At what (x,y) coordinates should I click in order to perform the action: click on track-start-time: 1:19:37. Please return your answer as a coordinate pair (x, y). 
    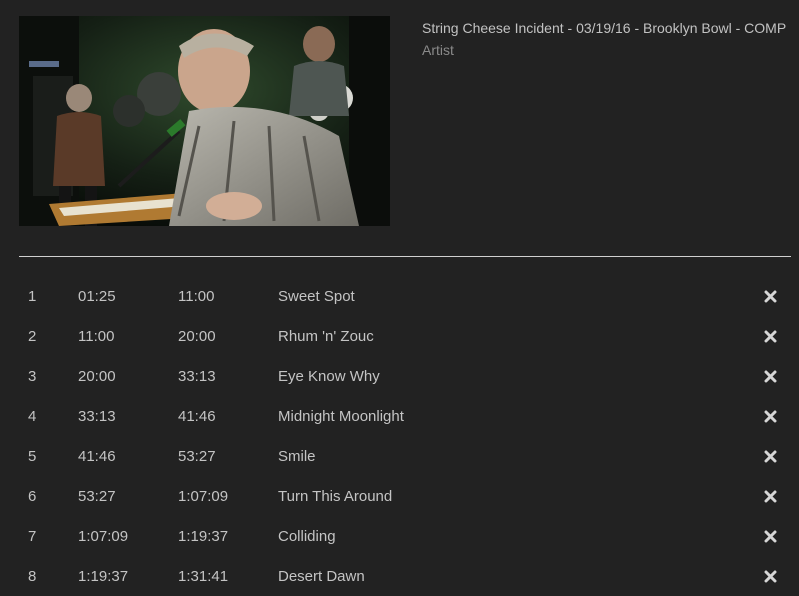
    Looking at the image, I should click on (103, 576).